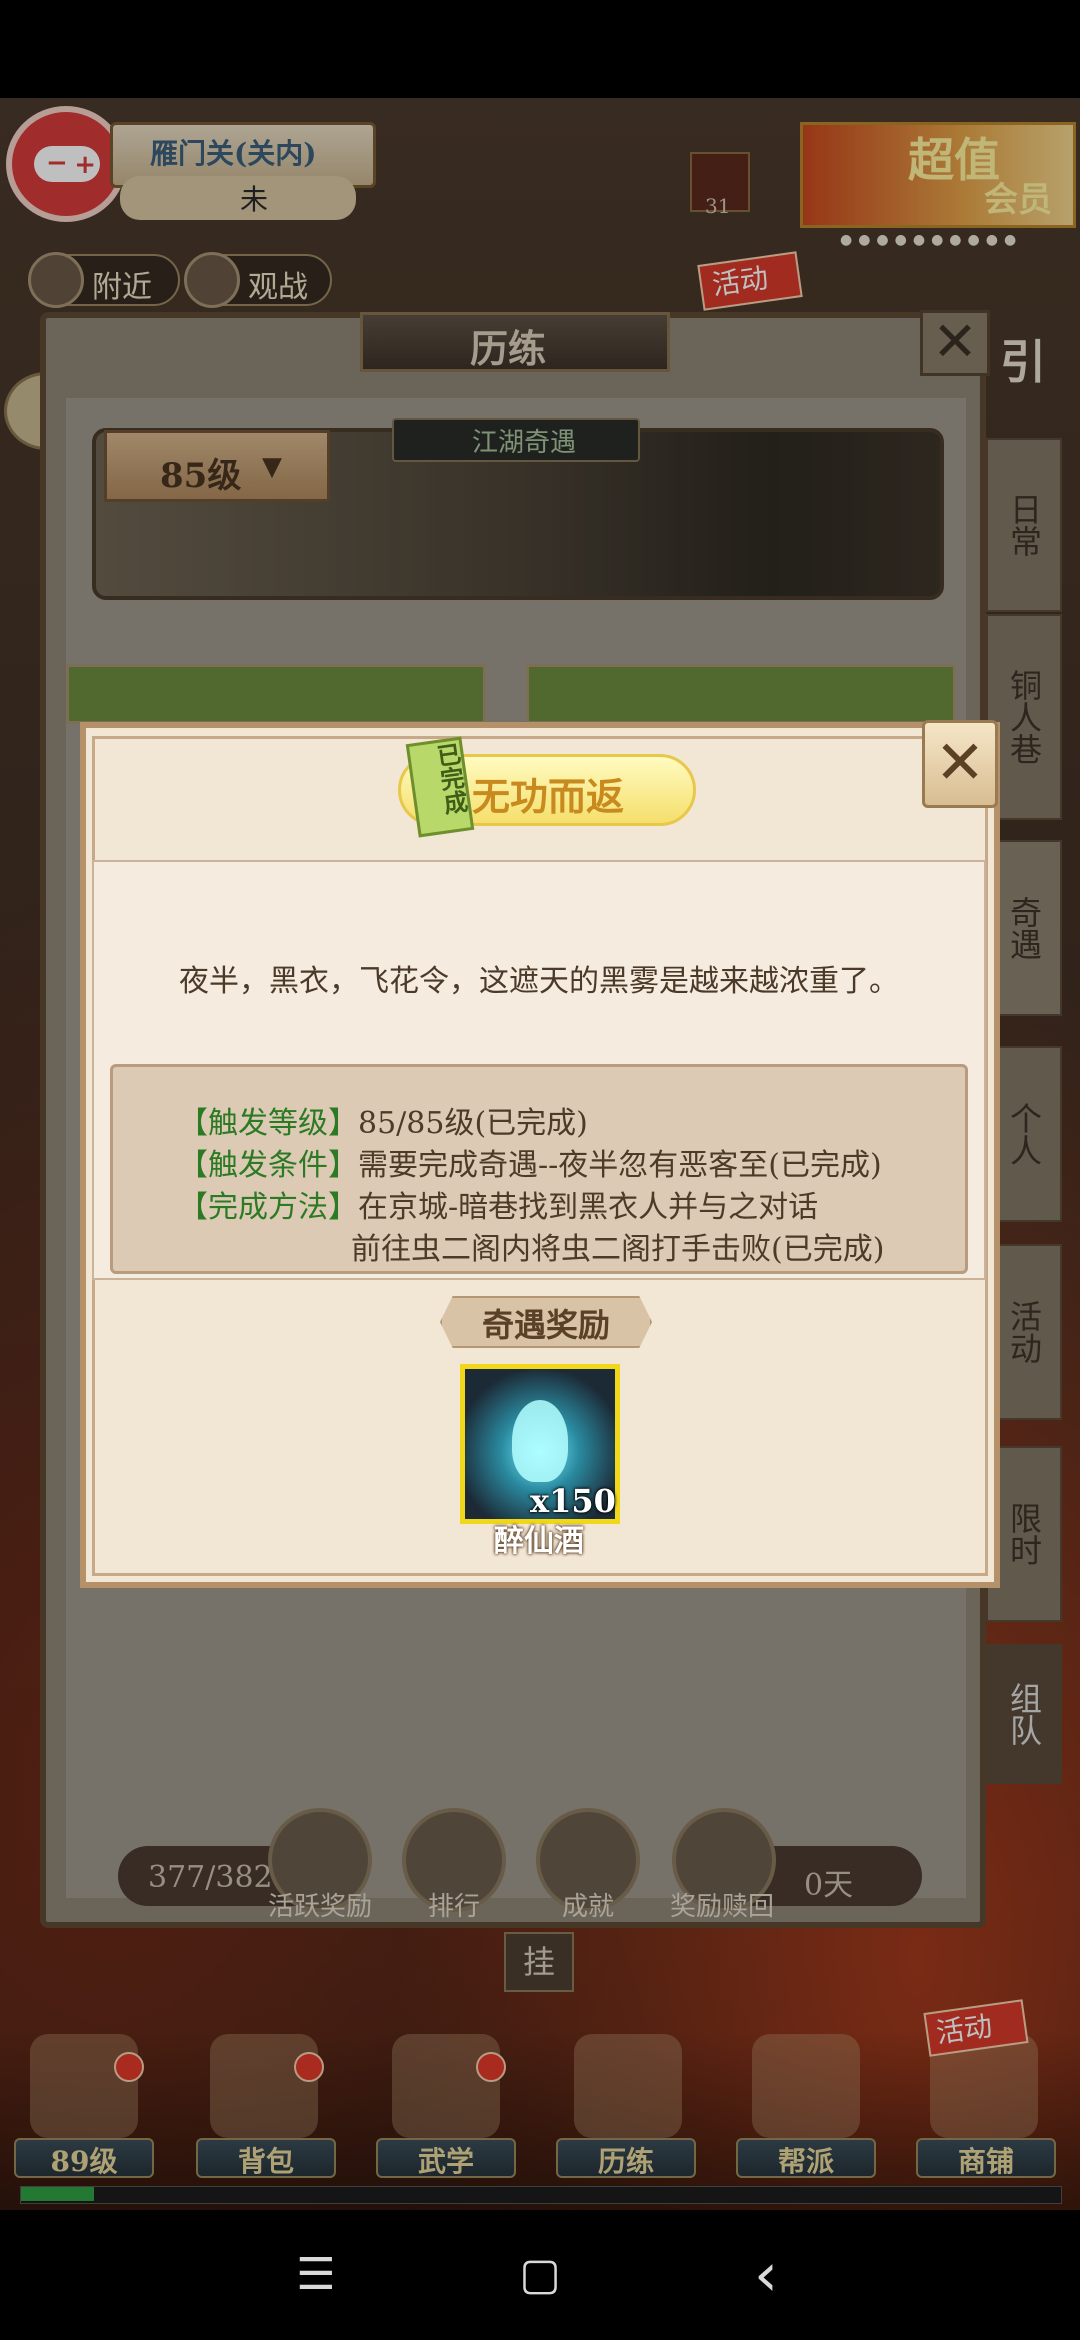 The width and height of the screenshot is (1080, 2340). What do you see at coordinates (573, 1501) in the screenshot?
I see `reward-item-quantity: x150` at bounding box center [573, 1501].